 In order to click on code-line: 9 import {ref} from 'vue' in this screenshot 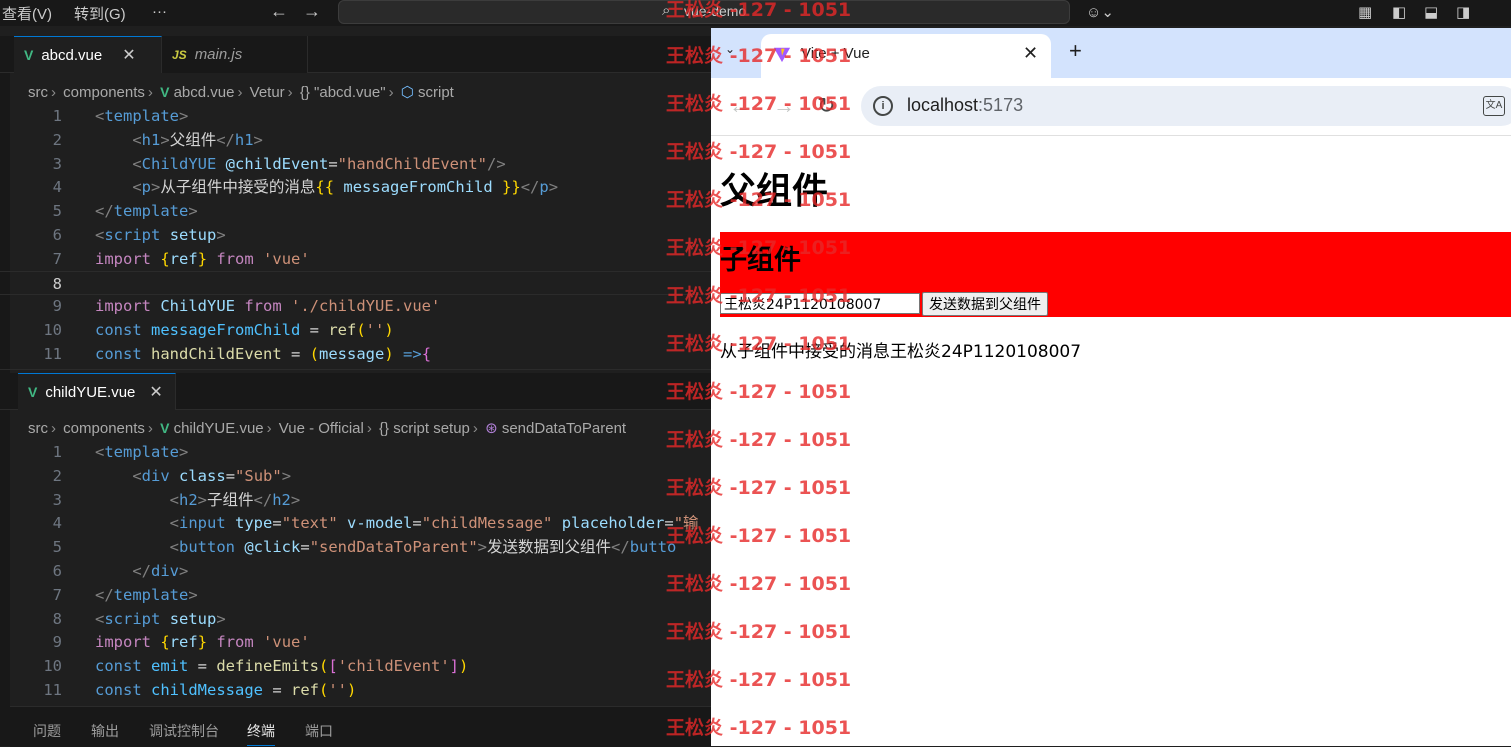, I will do `click(355, 642)`.